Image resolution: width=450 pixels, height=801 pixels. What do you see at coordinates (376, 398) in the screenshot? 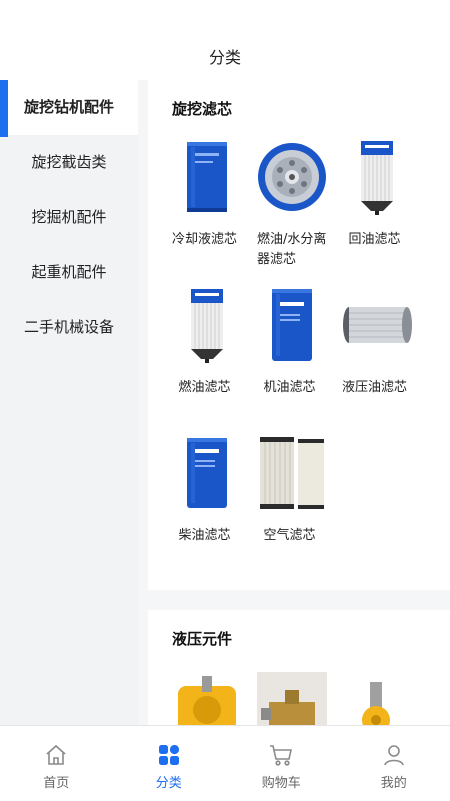
I see `product-label: 液压油滤芯` at bounding box center [376, 398].